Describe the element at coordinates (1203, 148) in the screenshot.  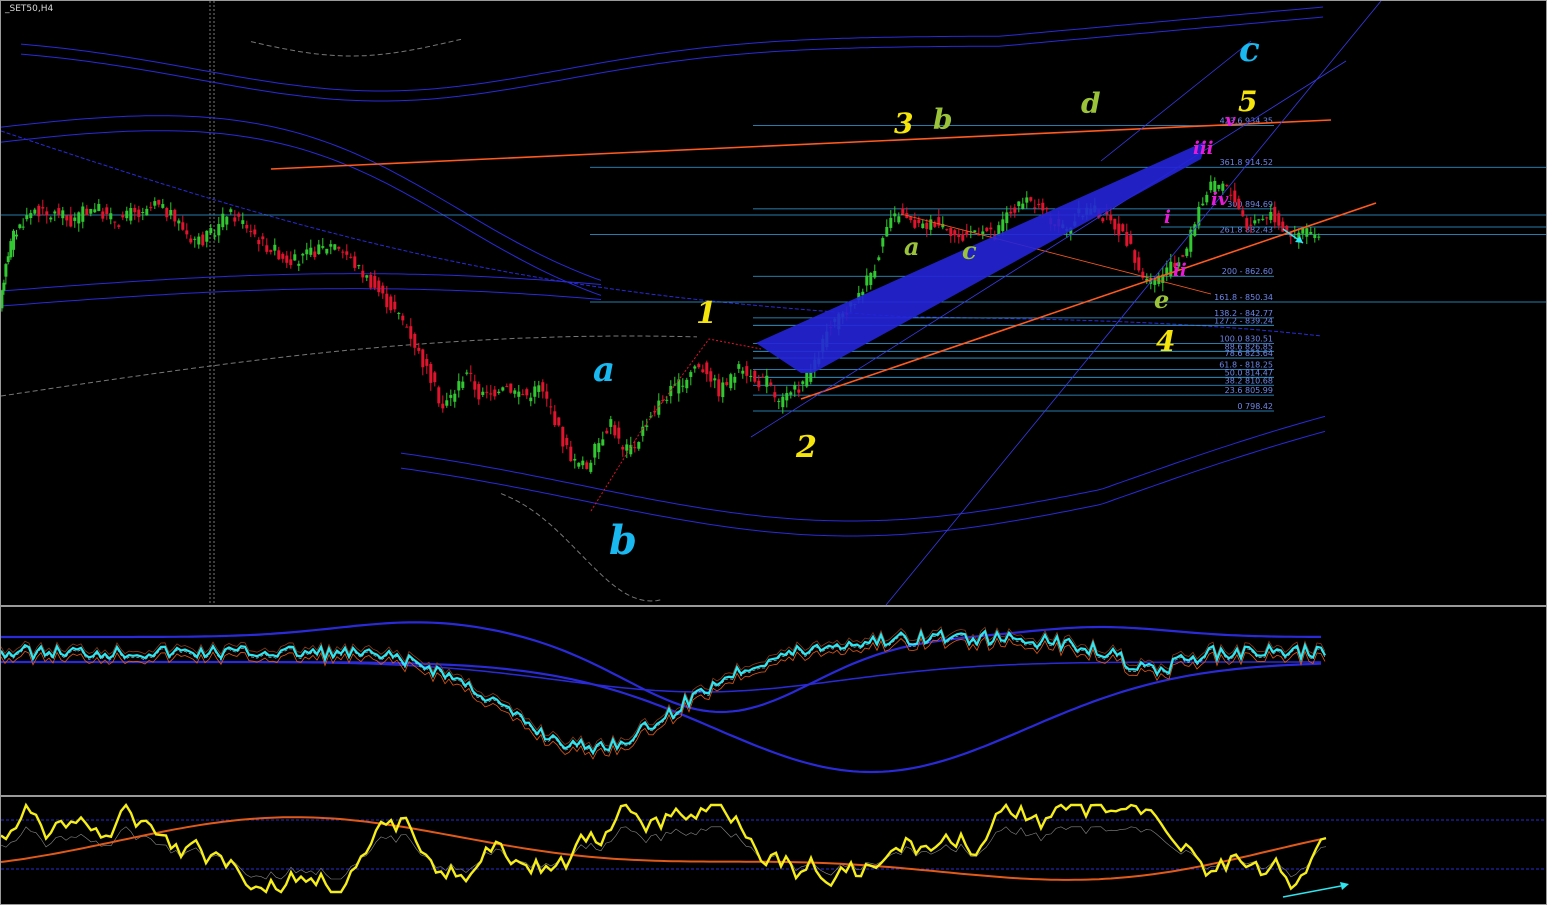
I see `wave-label: iii` at that location.